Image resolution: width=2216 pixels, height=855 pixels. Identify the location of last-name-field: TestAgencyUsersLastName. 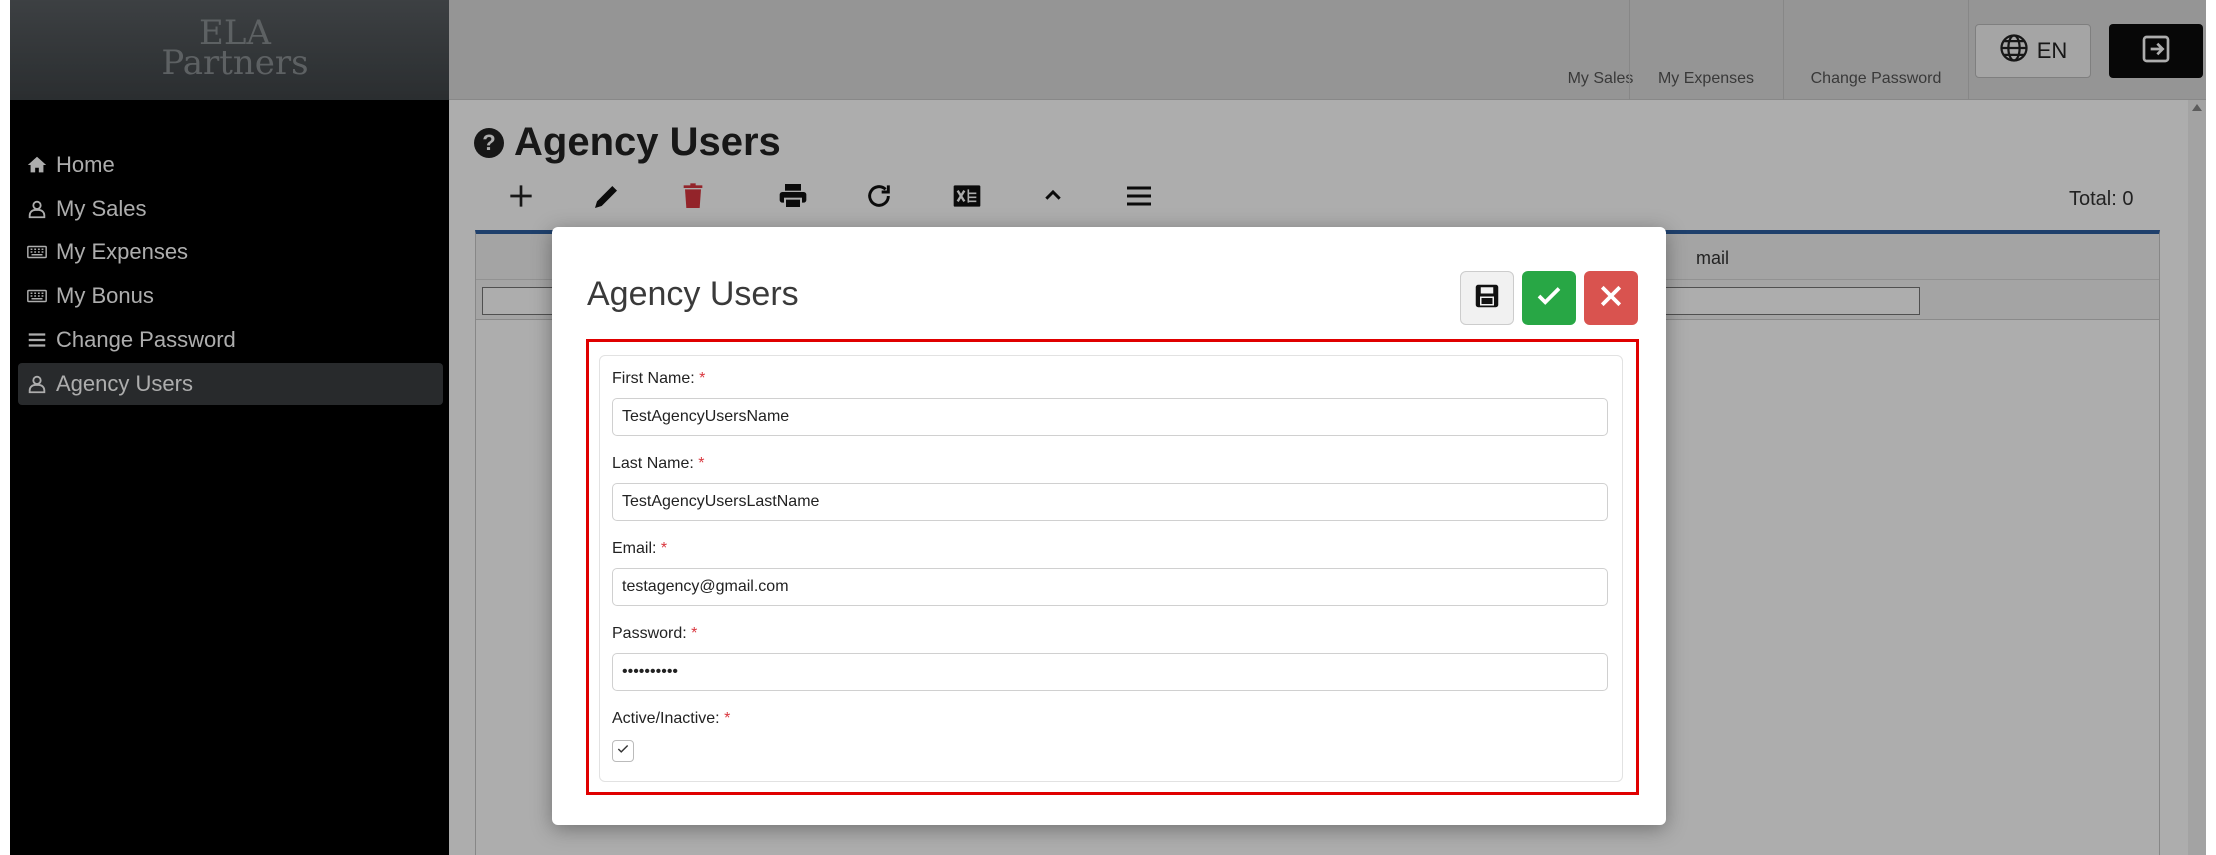
(1110, 502).